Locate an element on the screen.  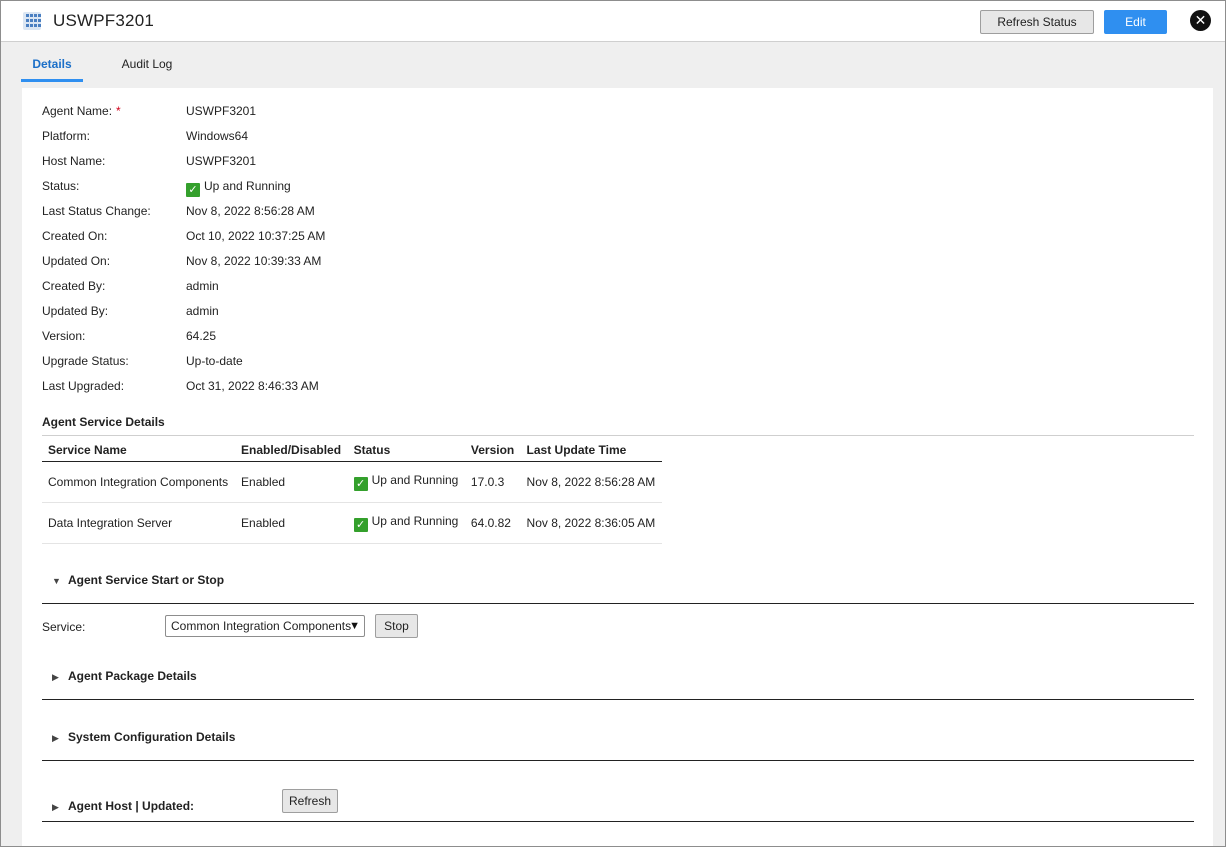
host-name-value: USWPF3201 is located at coordinates (221, 161).